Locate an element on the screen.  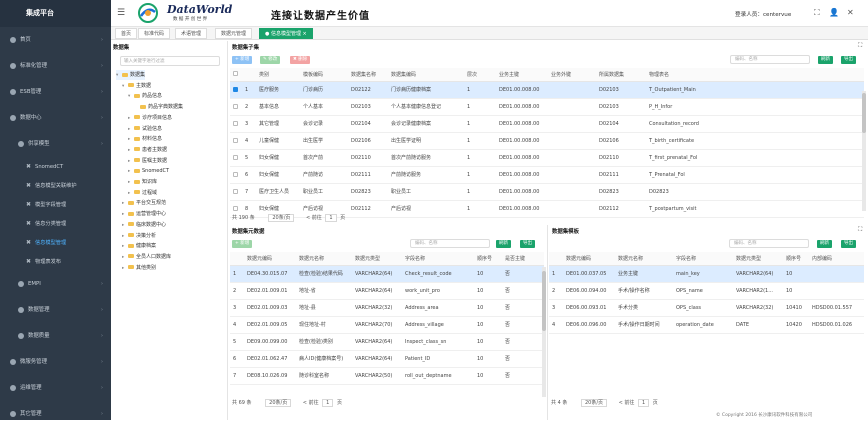
subset-scrollbar is located at coordinates (864, 151).